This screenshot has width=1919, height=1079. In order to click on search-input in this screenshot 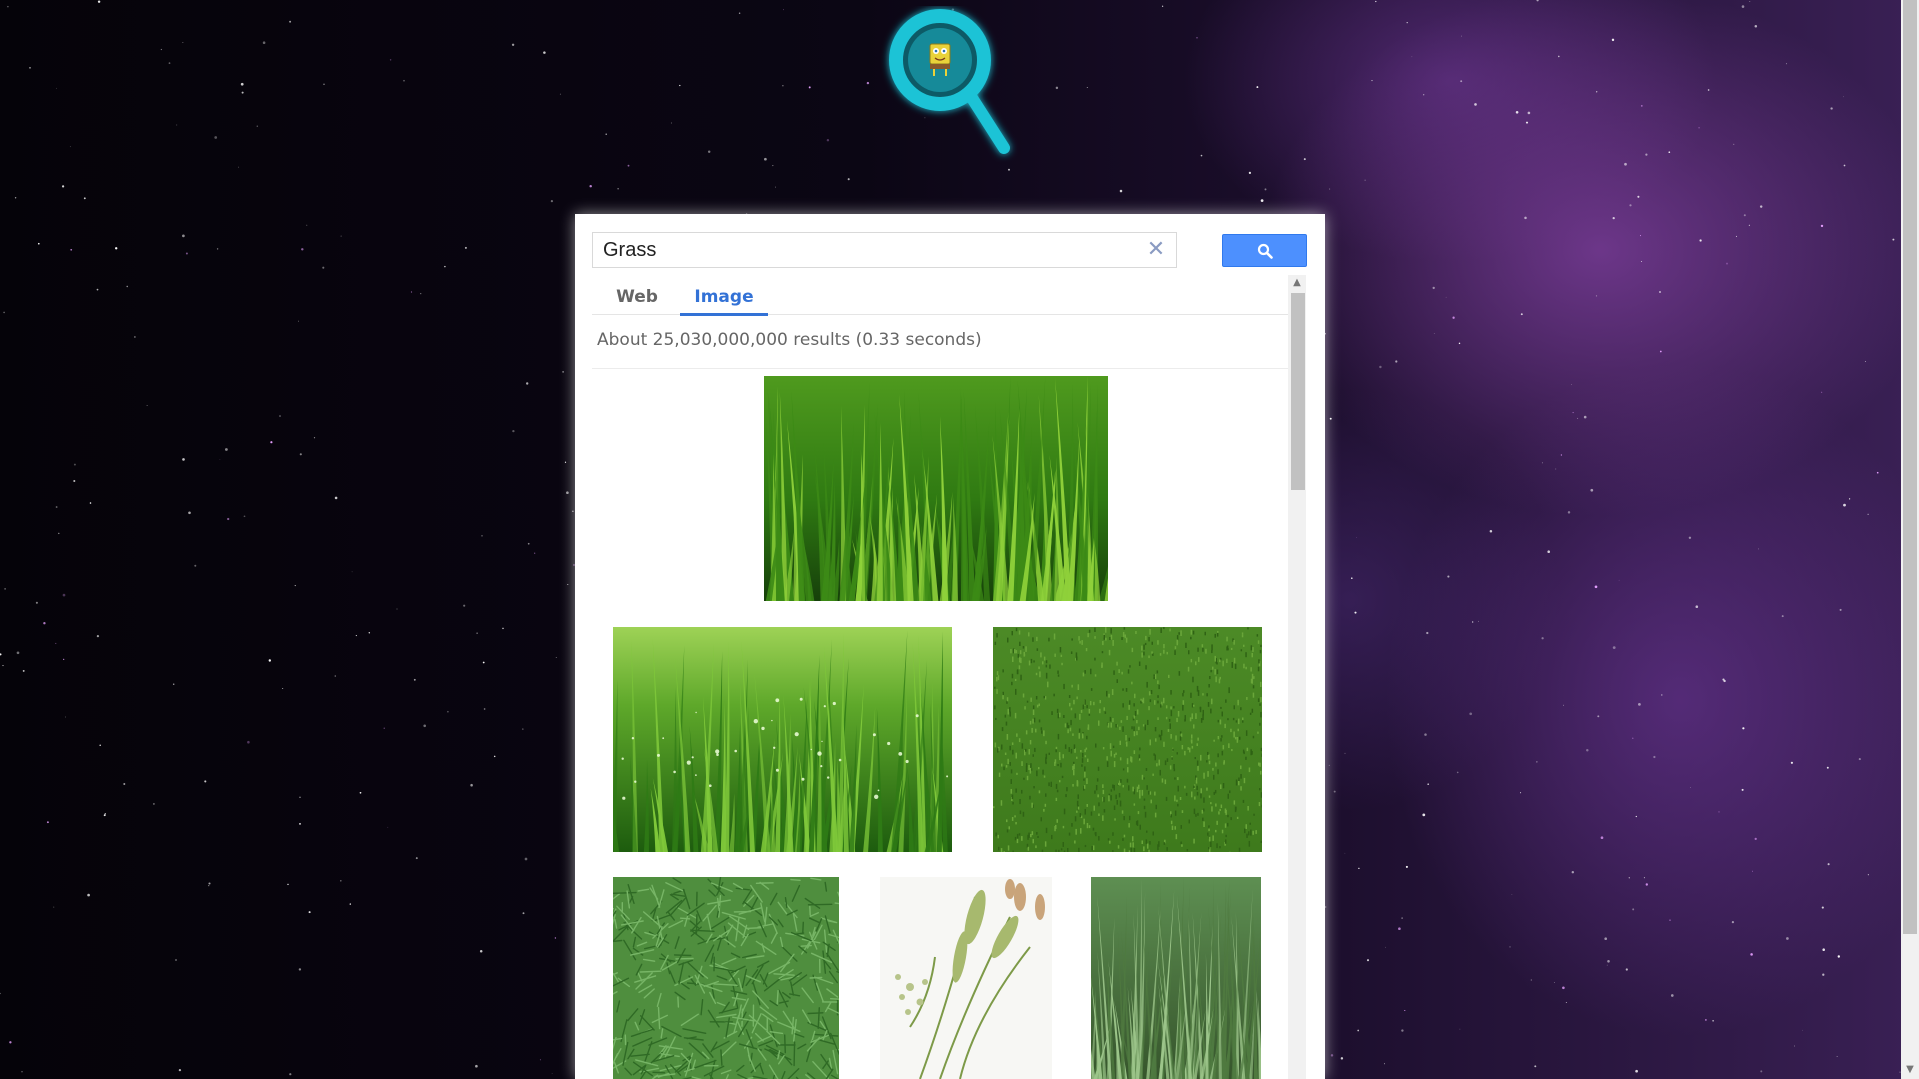, I will do `click(873, 250)`.